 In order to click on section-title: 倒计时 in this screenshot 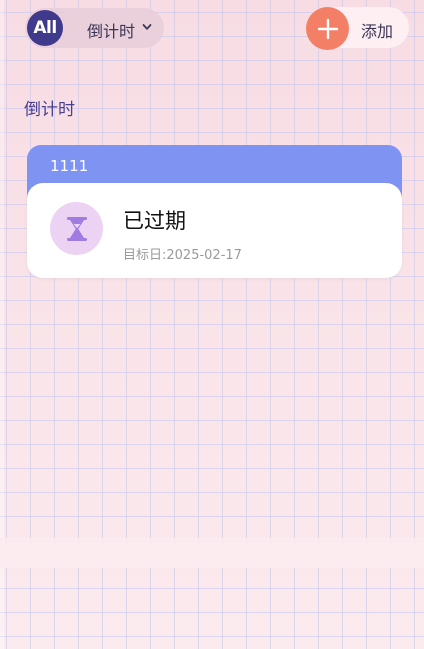, I will do `click(49, 110)`.